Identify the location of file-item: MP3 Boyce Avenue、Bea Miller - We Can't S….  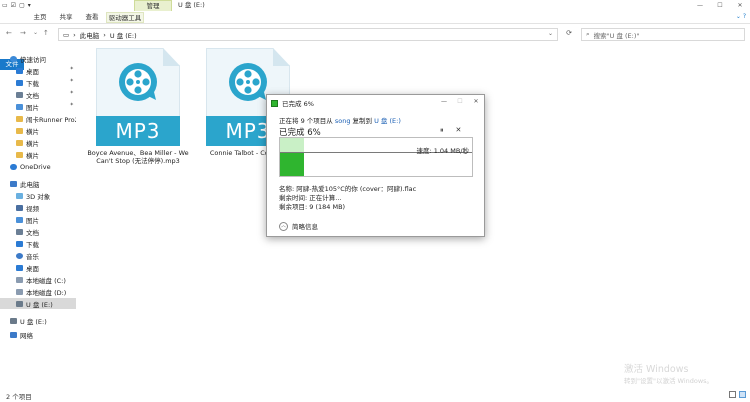
(138, 106).